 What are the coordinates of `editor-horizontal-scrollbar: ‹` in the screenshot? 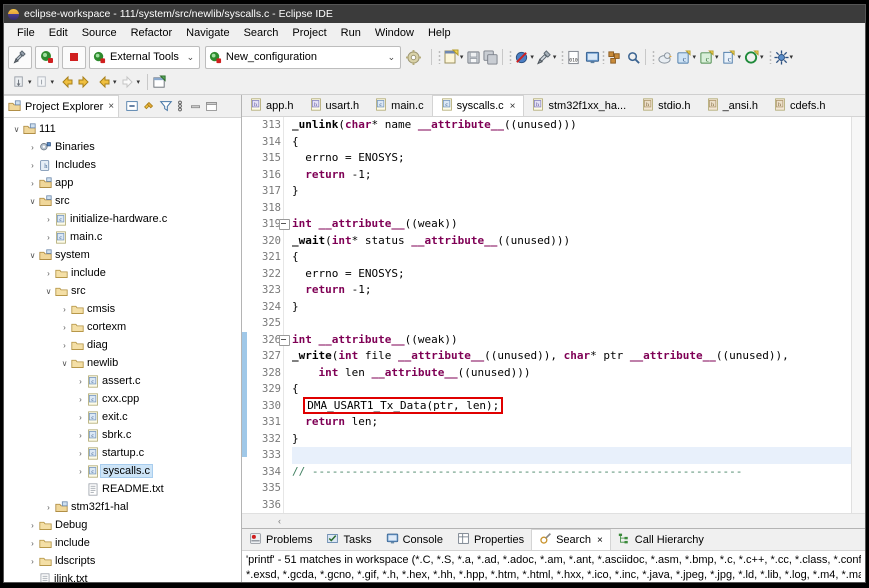 It's located at (553, 520).